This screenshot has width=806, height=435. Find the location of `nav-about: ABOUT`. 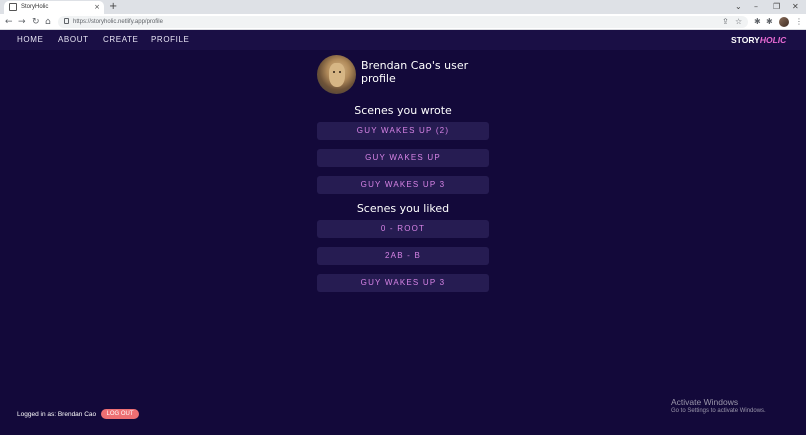

nav-about: ABOUT is located at coordinates (73, 40).